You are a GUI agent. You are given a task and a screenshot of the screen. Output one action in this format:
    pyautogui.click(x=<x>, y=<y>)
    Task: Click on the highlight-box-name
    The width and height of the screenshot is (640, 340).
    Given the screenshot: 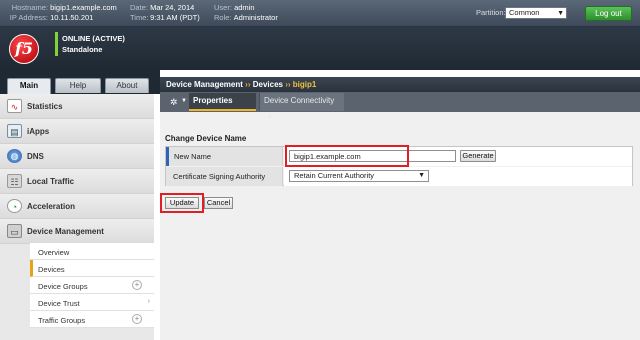 What is the action you would take?
    pyautogui.click(x=347, y=156)
    